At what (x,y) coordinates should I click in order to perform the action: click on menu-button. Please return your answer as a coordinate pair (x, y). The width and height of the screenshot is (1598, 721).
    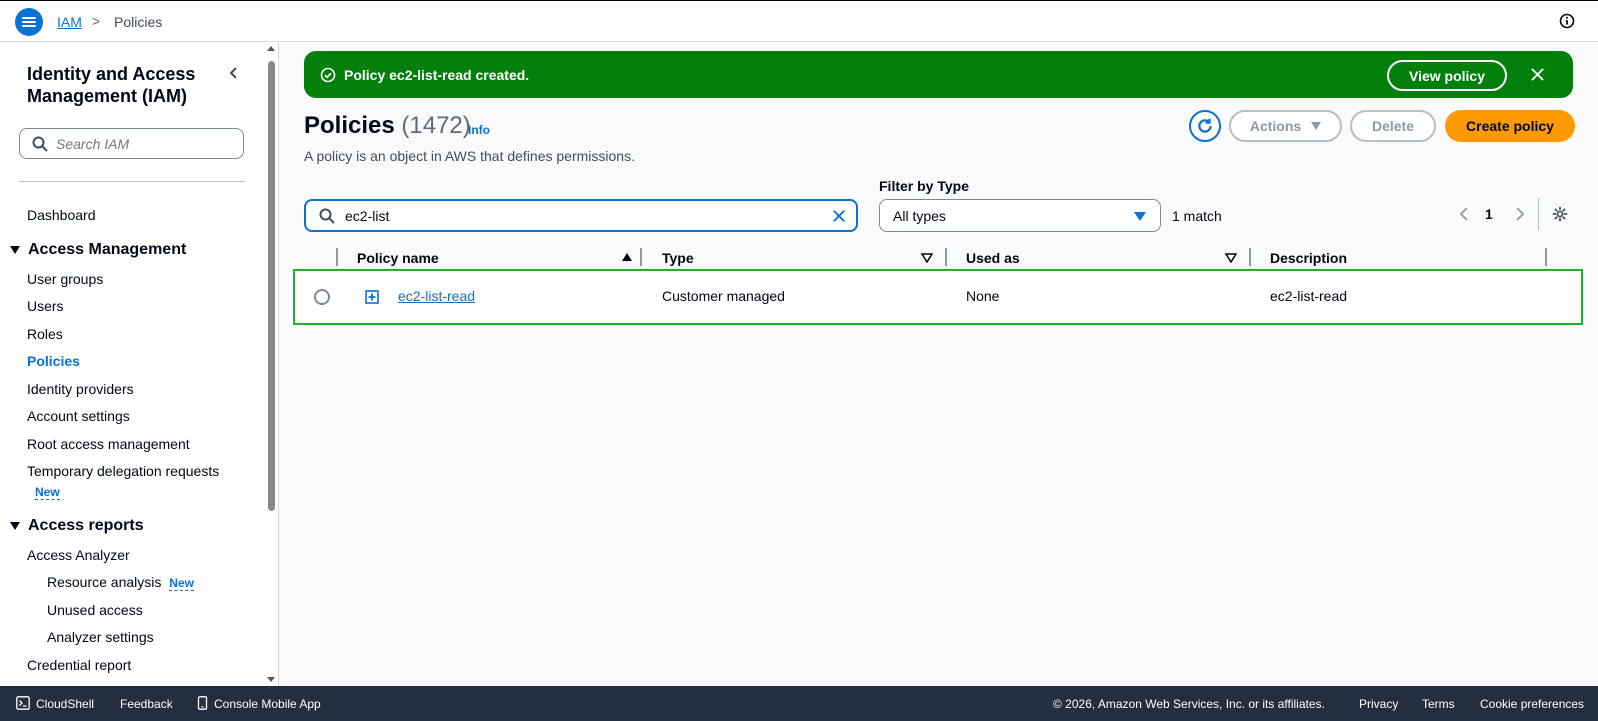
    Looking at the image, I should click on (29, 22).